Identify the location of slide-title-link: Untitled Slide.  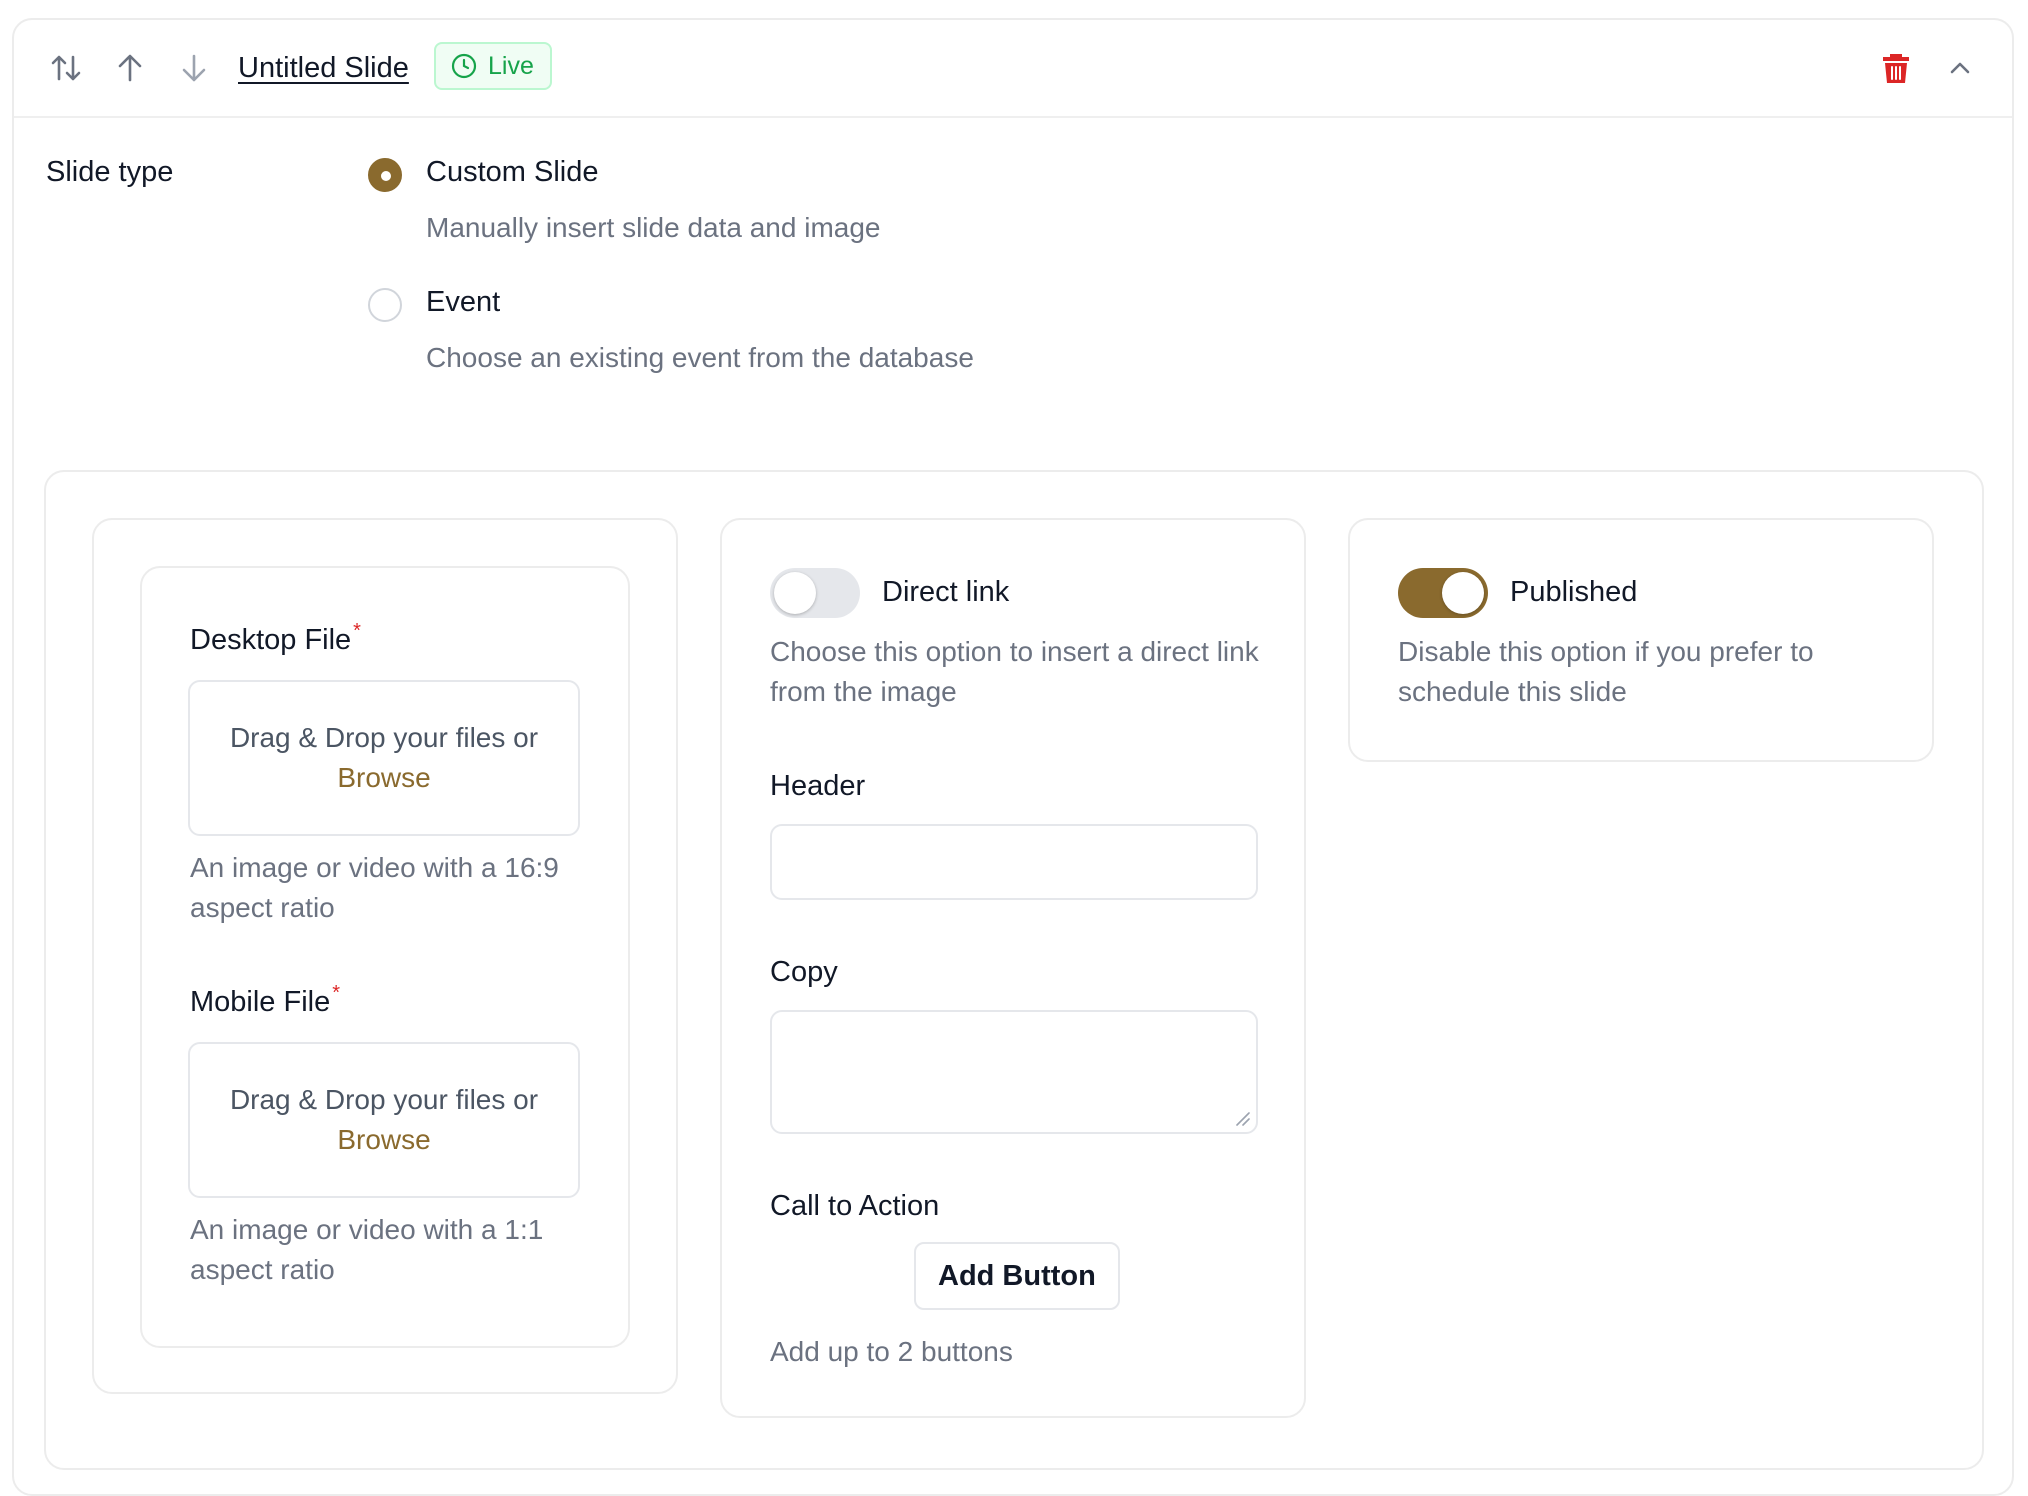
(323, 68).